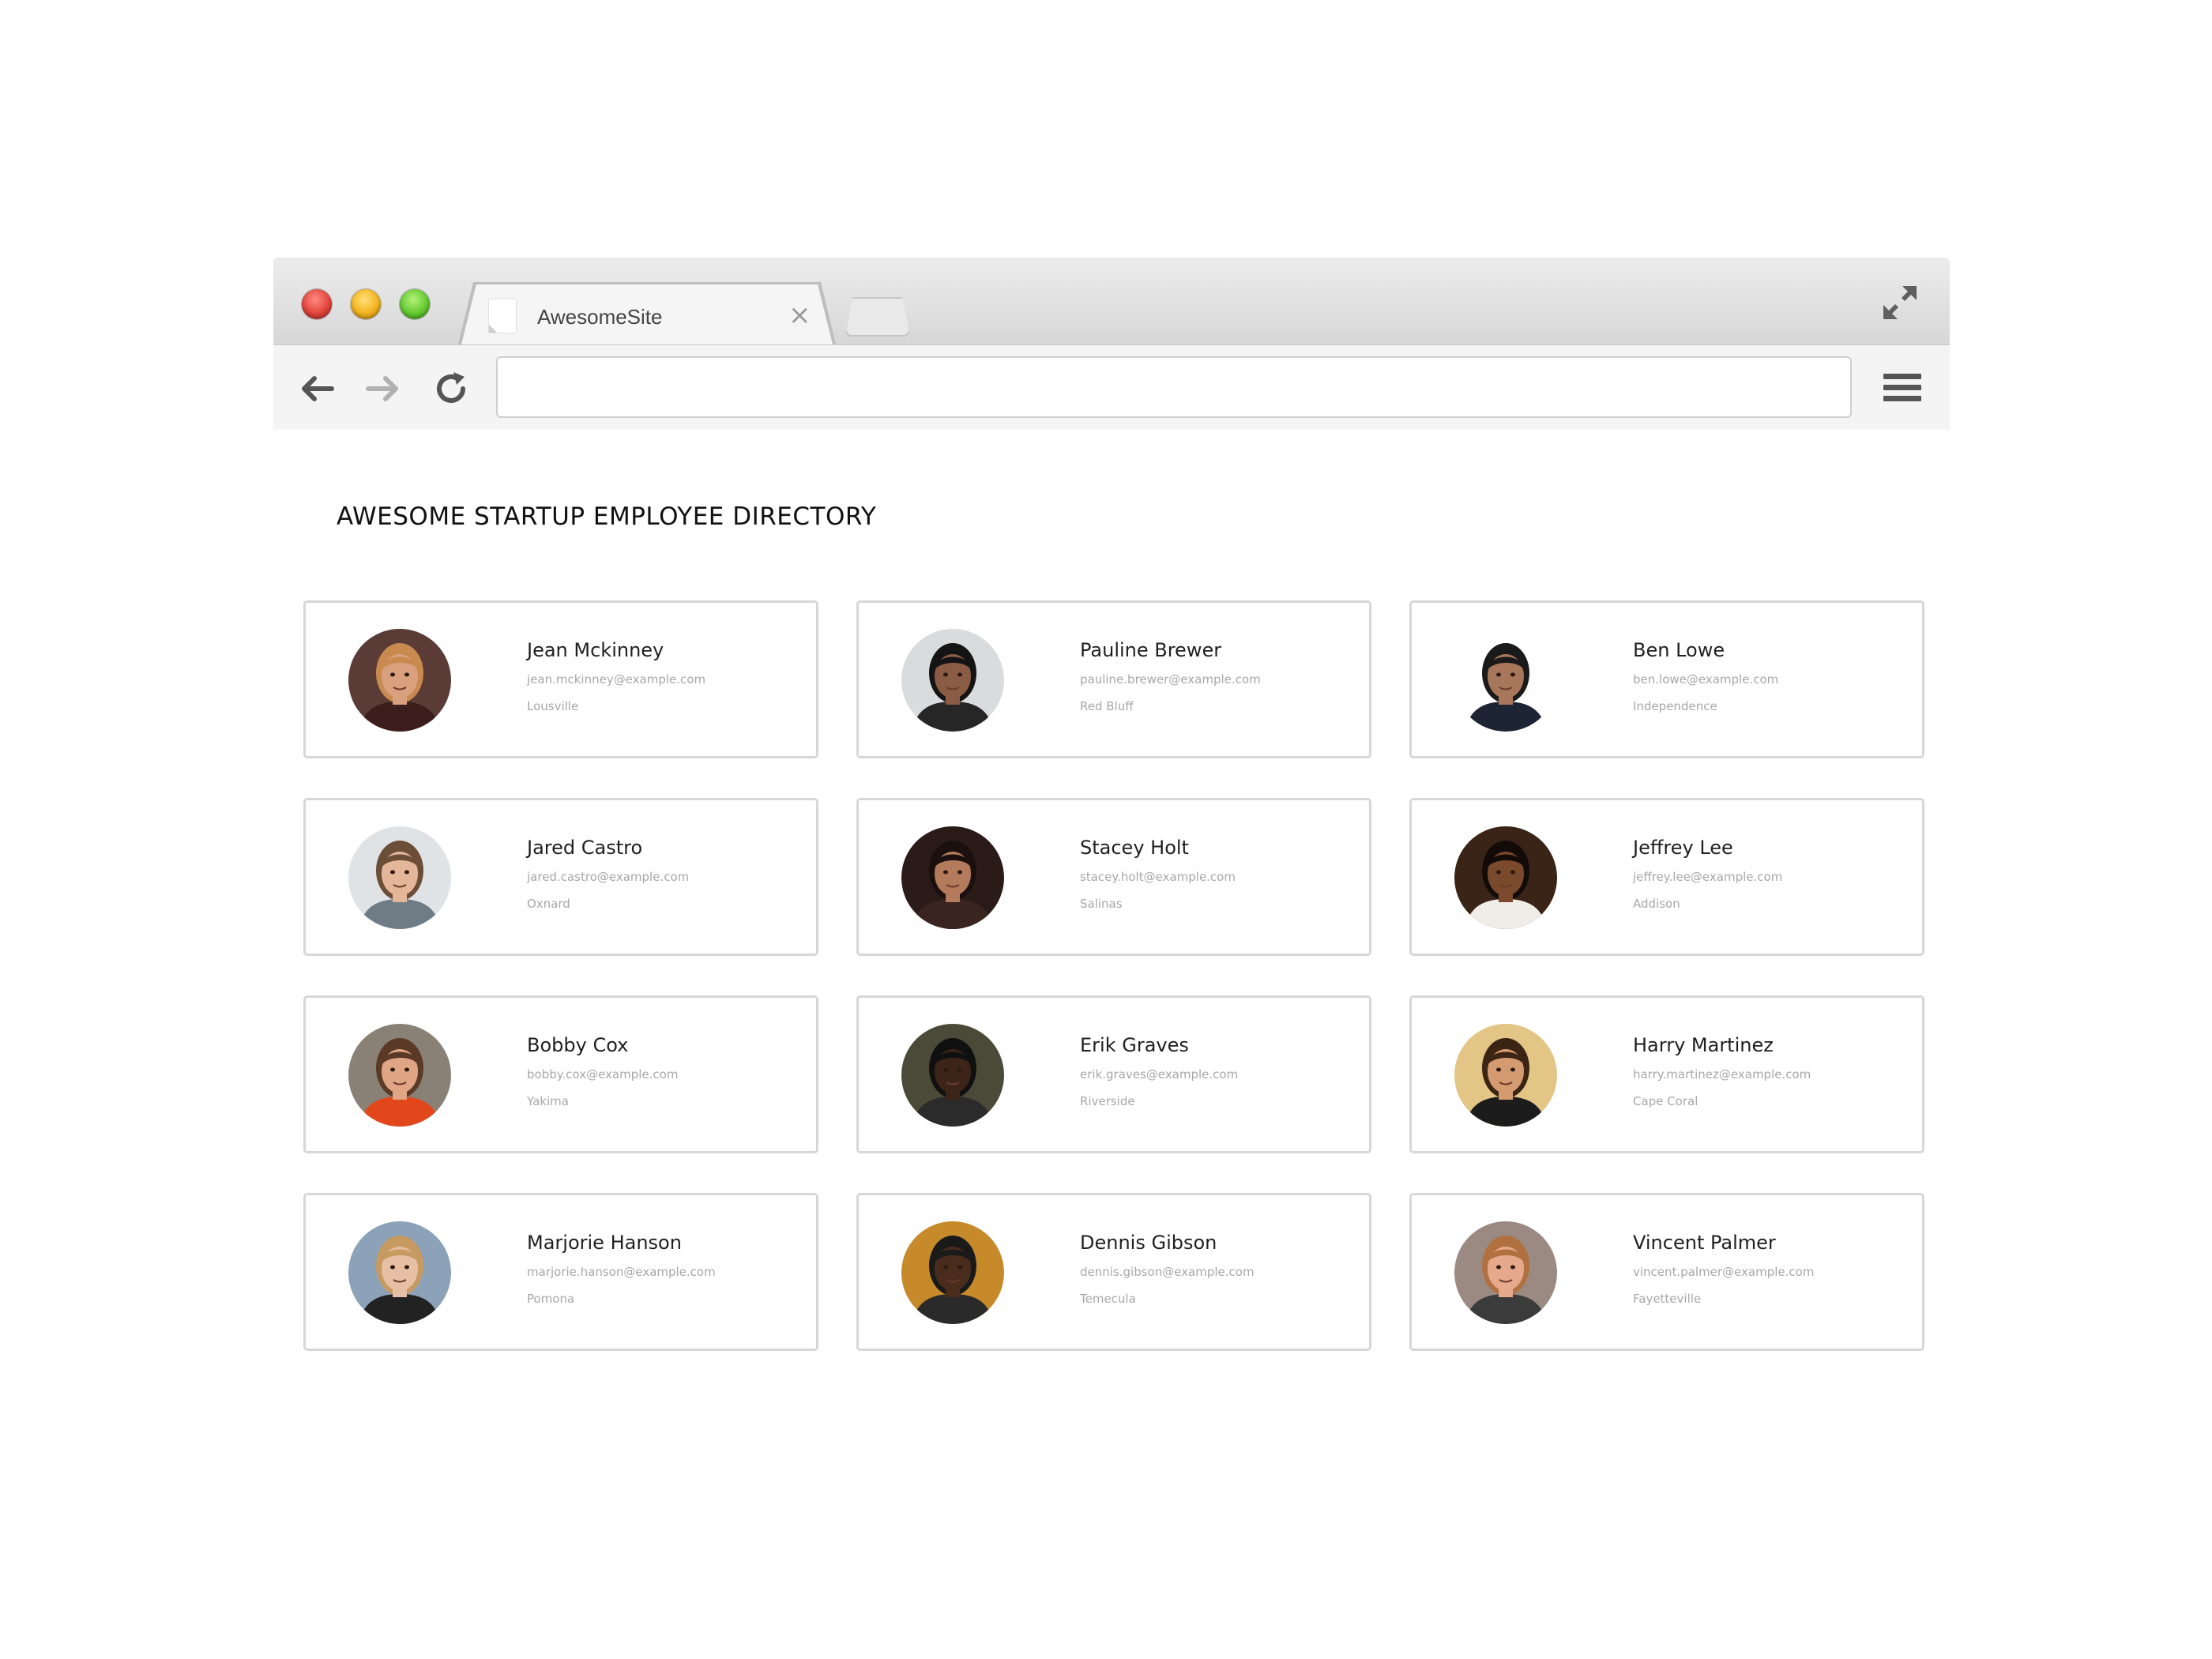 This screenshot has height=1659, width=2212. What do you see at coordinates (1151, 650) in the screenshot?
I see `employee-name: Pauline Brewer` at bounding box center [1151, 650].